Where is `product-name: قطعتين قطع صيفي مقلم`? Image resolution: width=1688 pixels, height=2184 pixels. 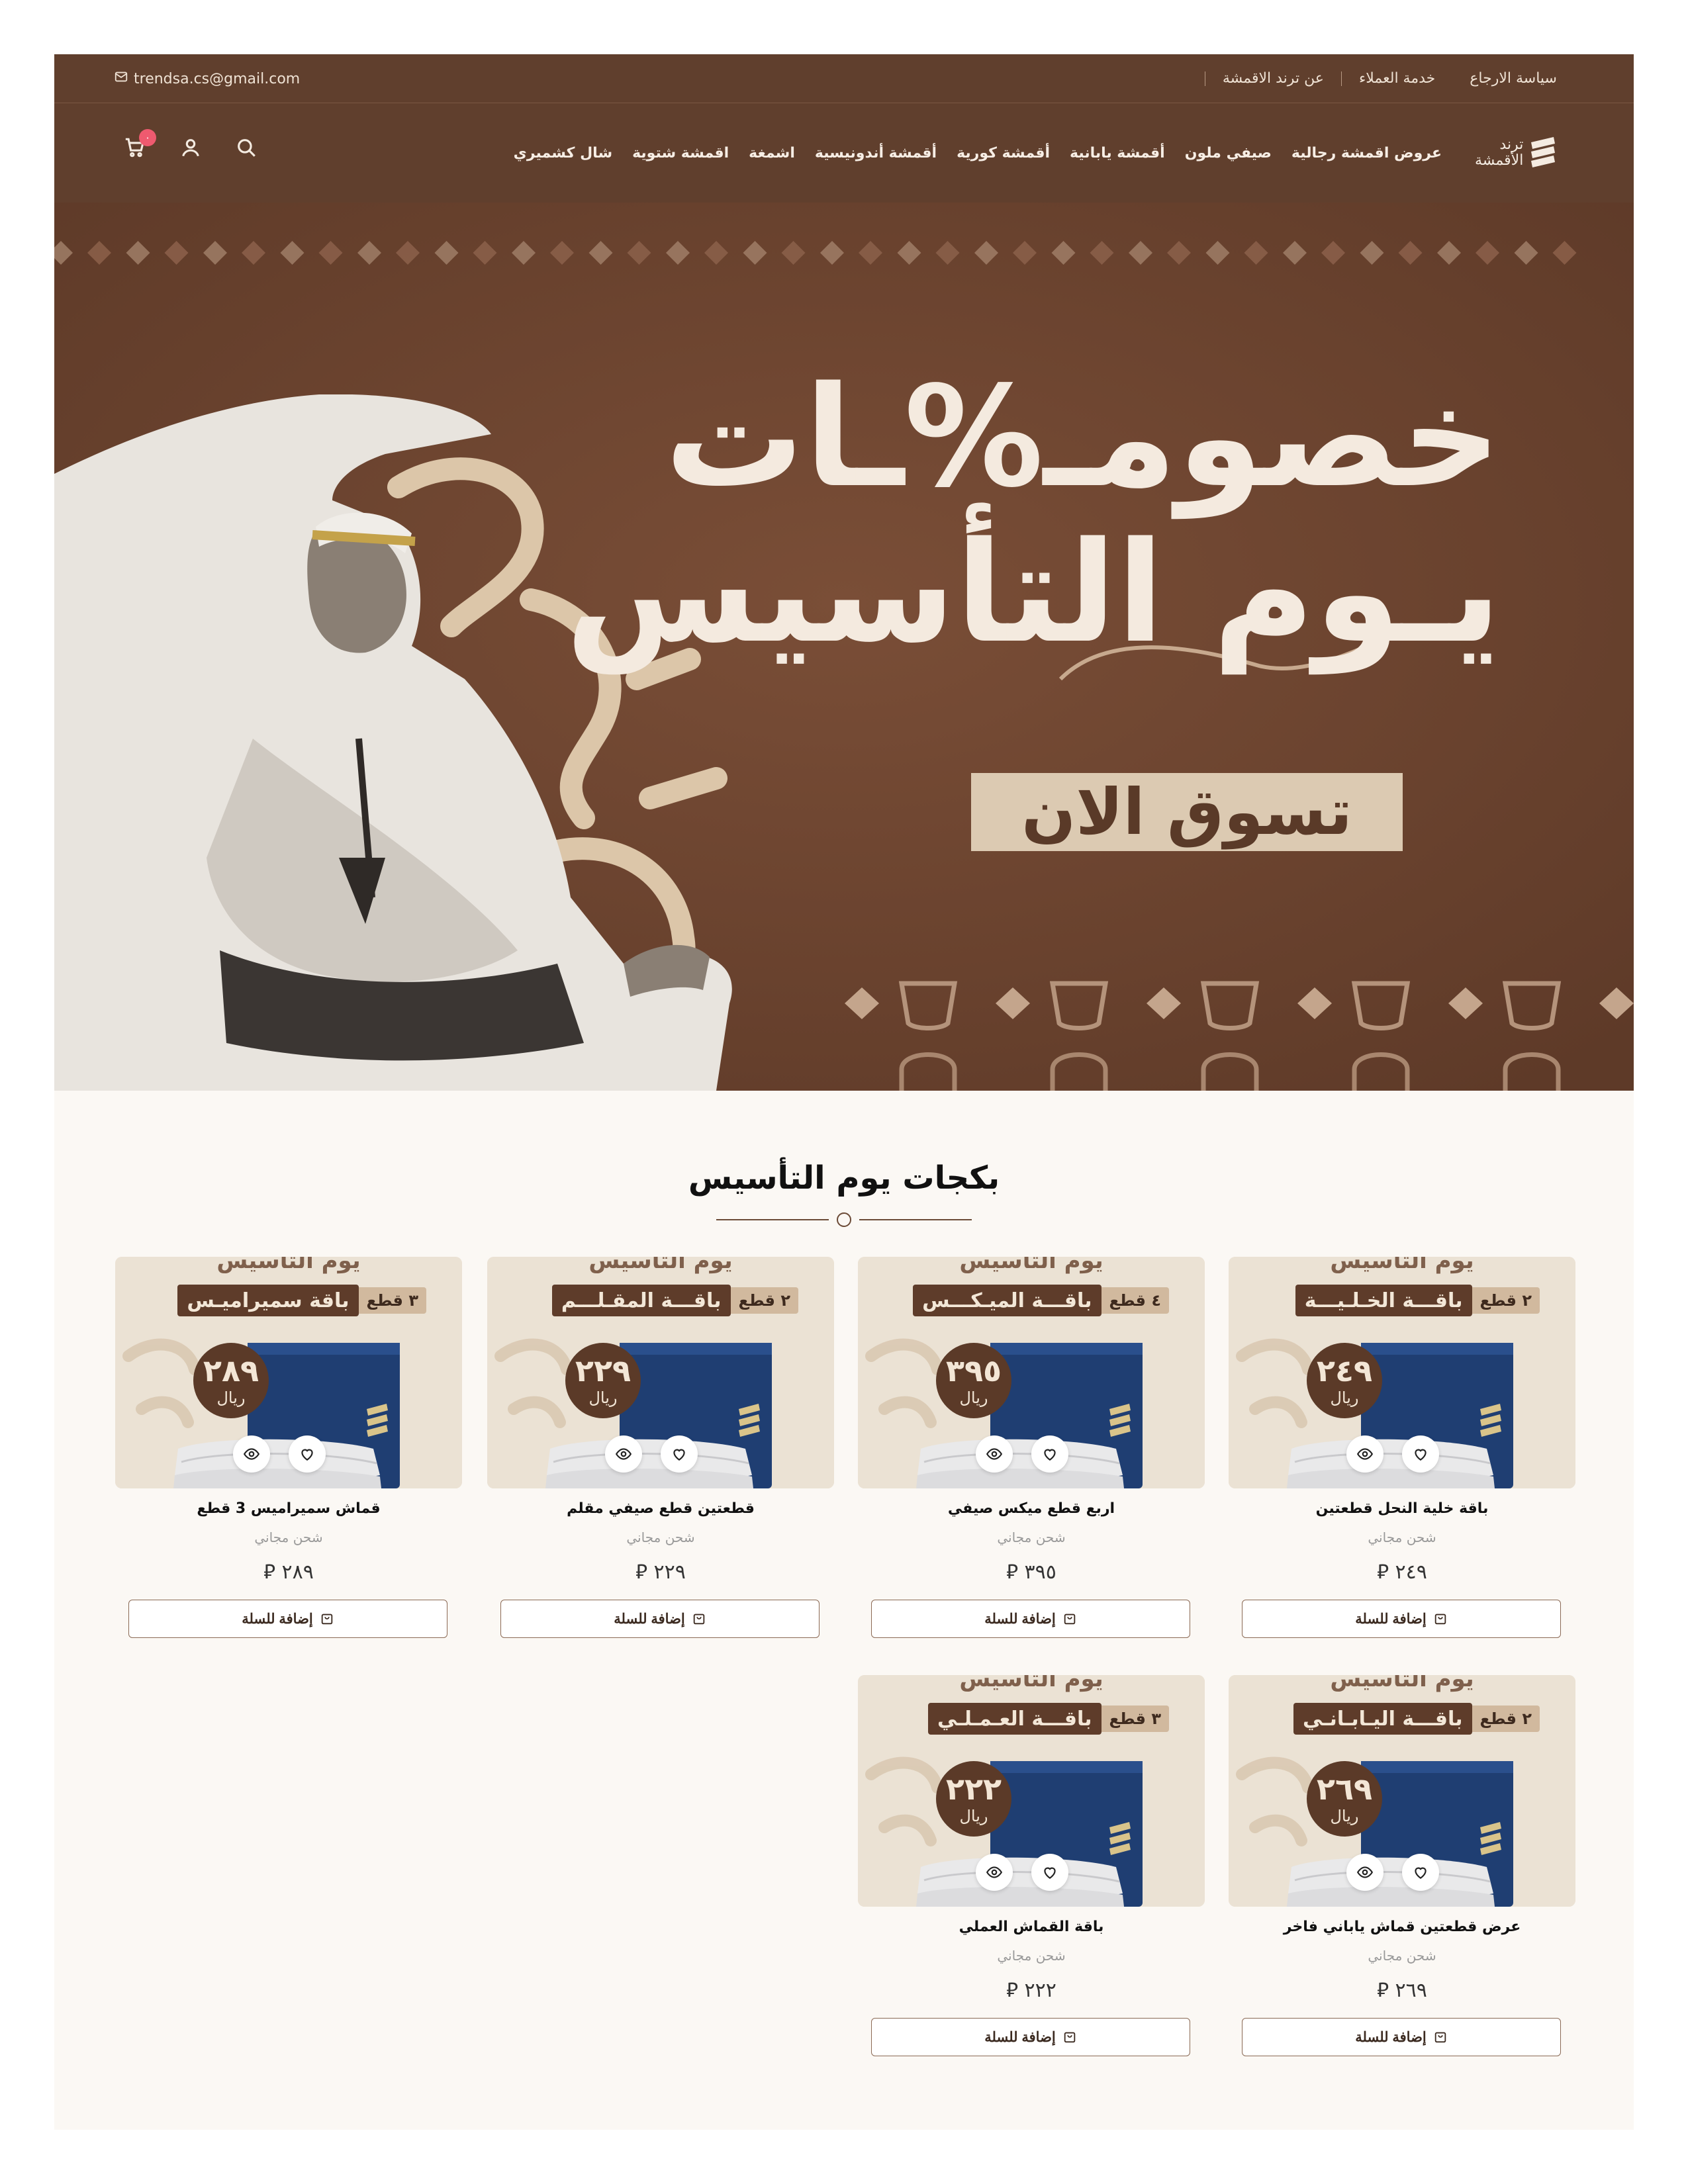
product-name: قطعتين قطع صيفي مقلم is located at coordinates (660, 1508).